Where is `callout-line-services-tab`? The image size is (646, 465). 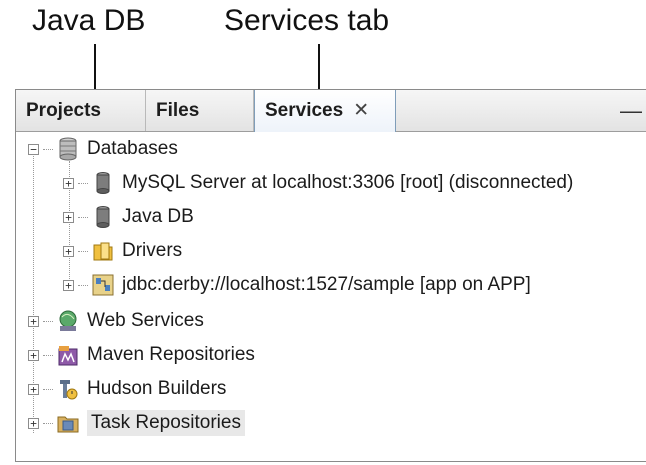 callout-line-services-tab is located at coordinates (319, 68).